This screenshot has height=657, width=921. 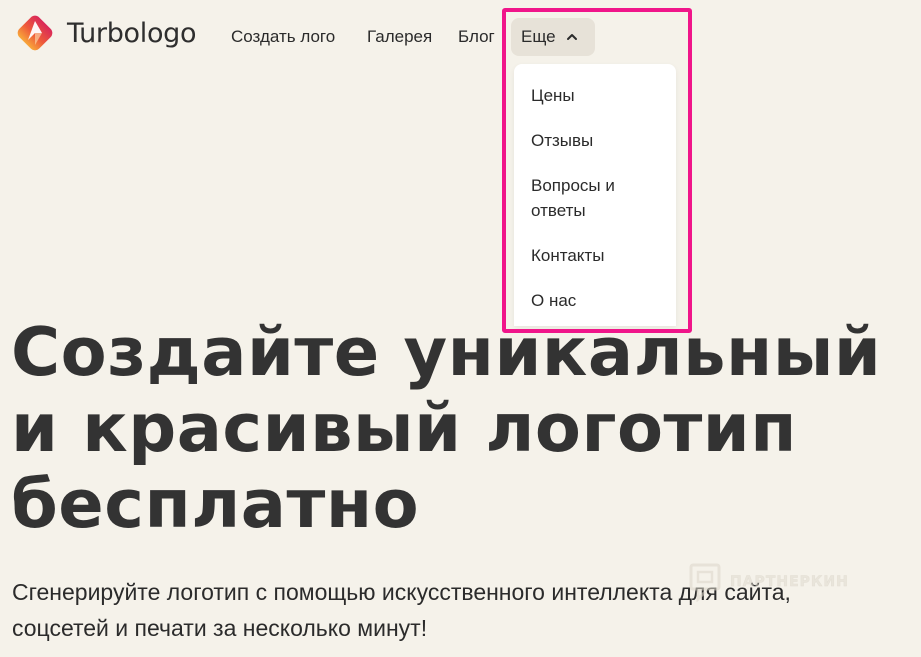 What do you see at coordinates (35, 33) in the screenshot?
I see `turbologo-diamond-icon` at bounding box center [35, 33].